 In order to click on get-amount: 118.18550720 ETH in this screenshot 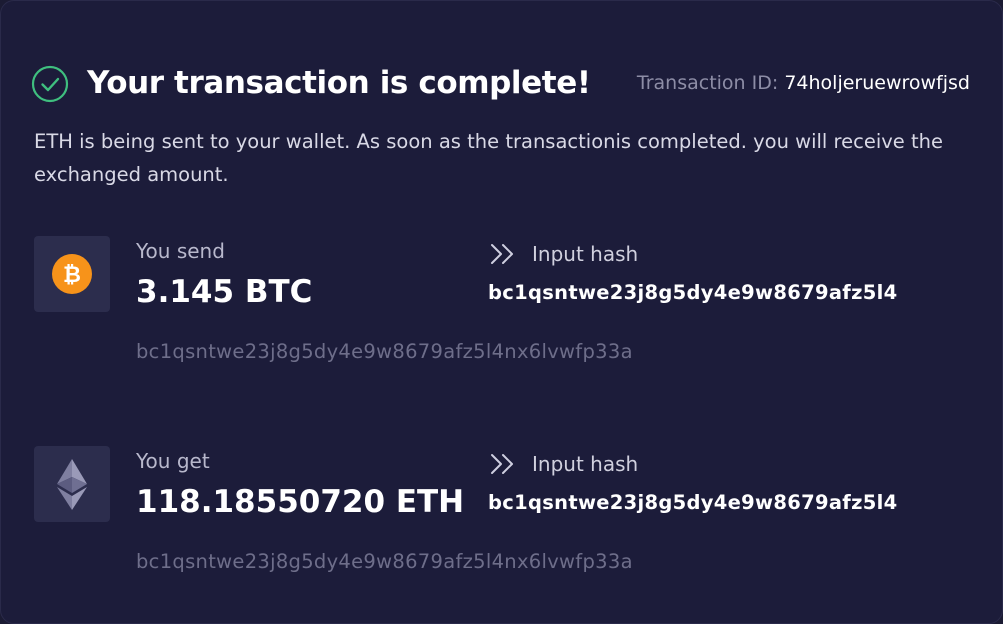, I will do `click(300, 502)`.